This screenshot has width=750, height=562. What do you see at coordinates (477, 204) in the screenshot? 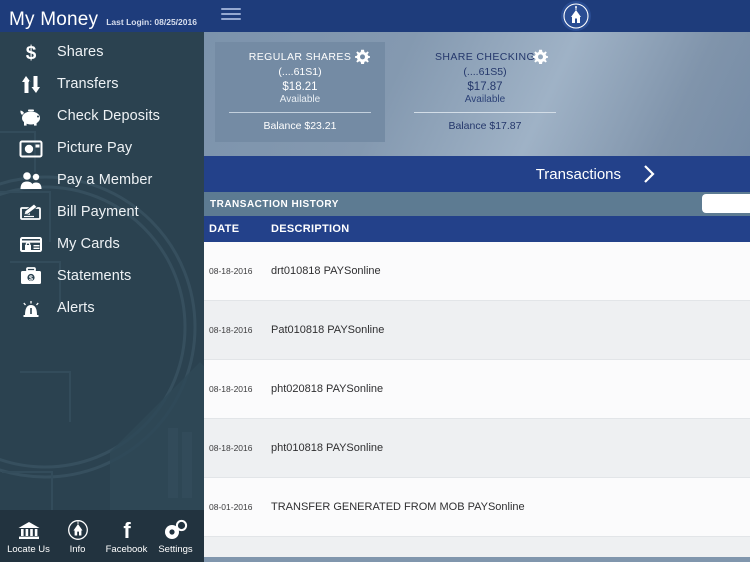
I see `transaction-history-bar: TRANSACTION HISTORY ⚲` at bounding box center [477, 204].